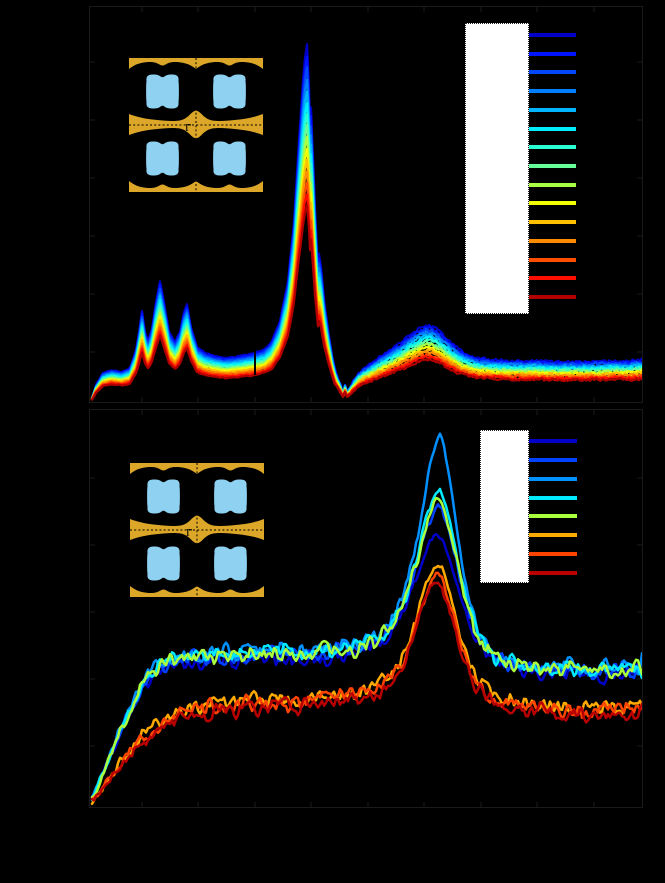 This screenshot has width=665, height=883. I want to click on legend-box-top, so click(497, 168).